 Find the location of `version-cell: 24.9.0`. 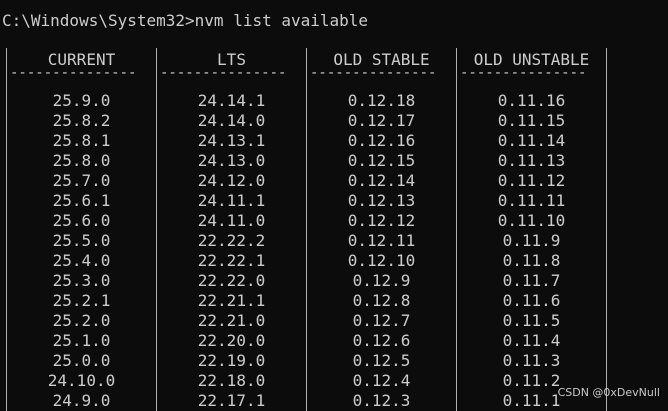

version-cell: 24.9.0 is located at coordinates (81, 400).